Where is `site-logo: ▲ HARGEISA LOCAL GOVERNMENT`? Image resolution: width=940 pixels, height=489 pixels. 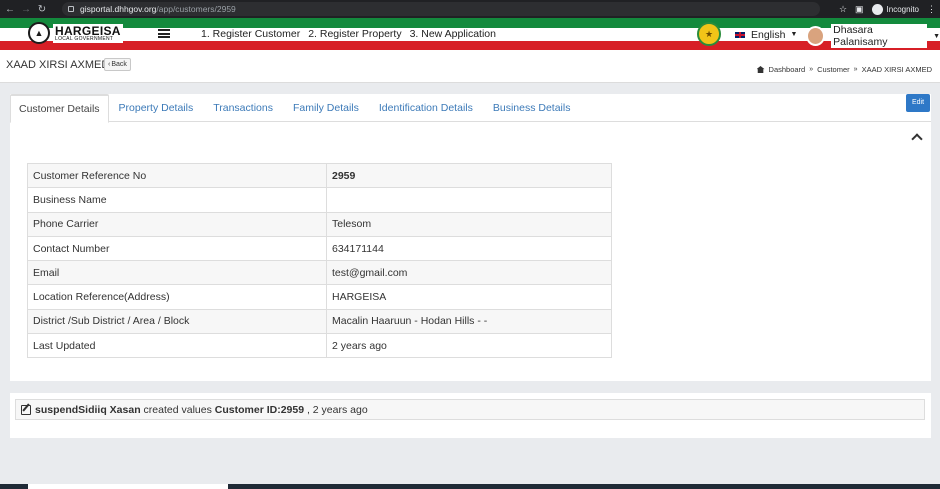 site-logo: ▲ HARGEISA LOCAL GOVERNMENT is located at coordinates (75, 33).